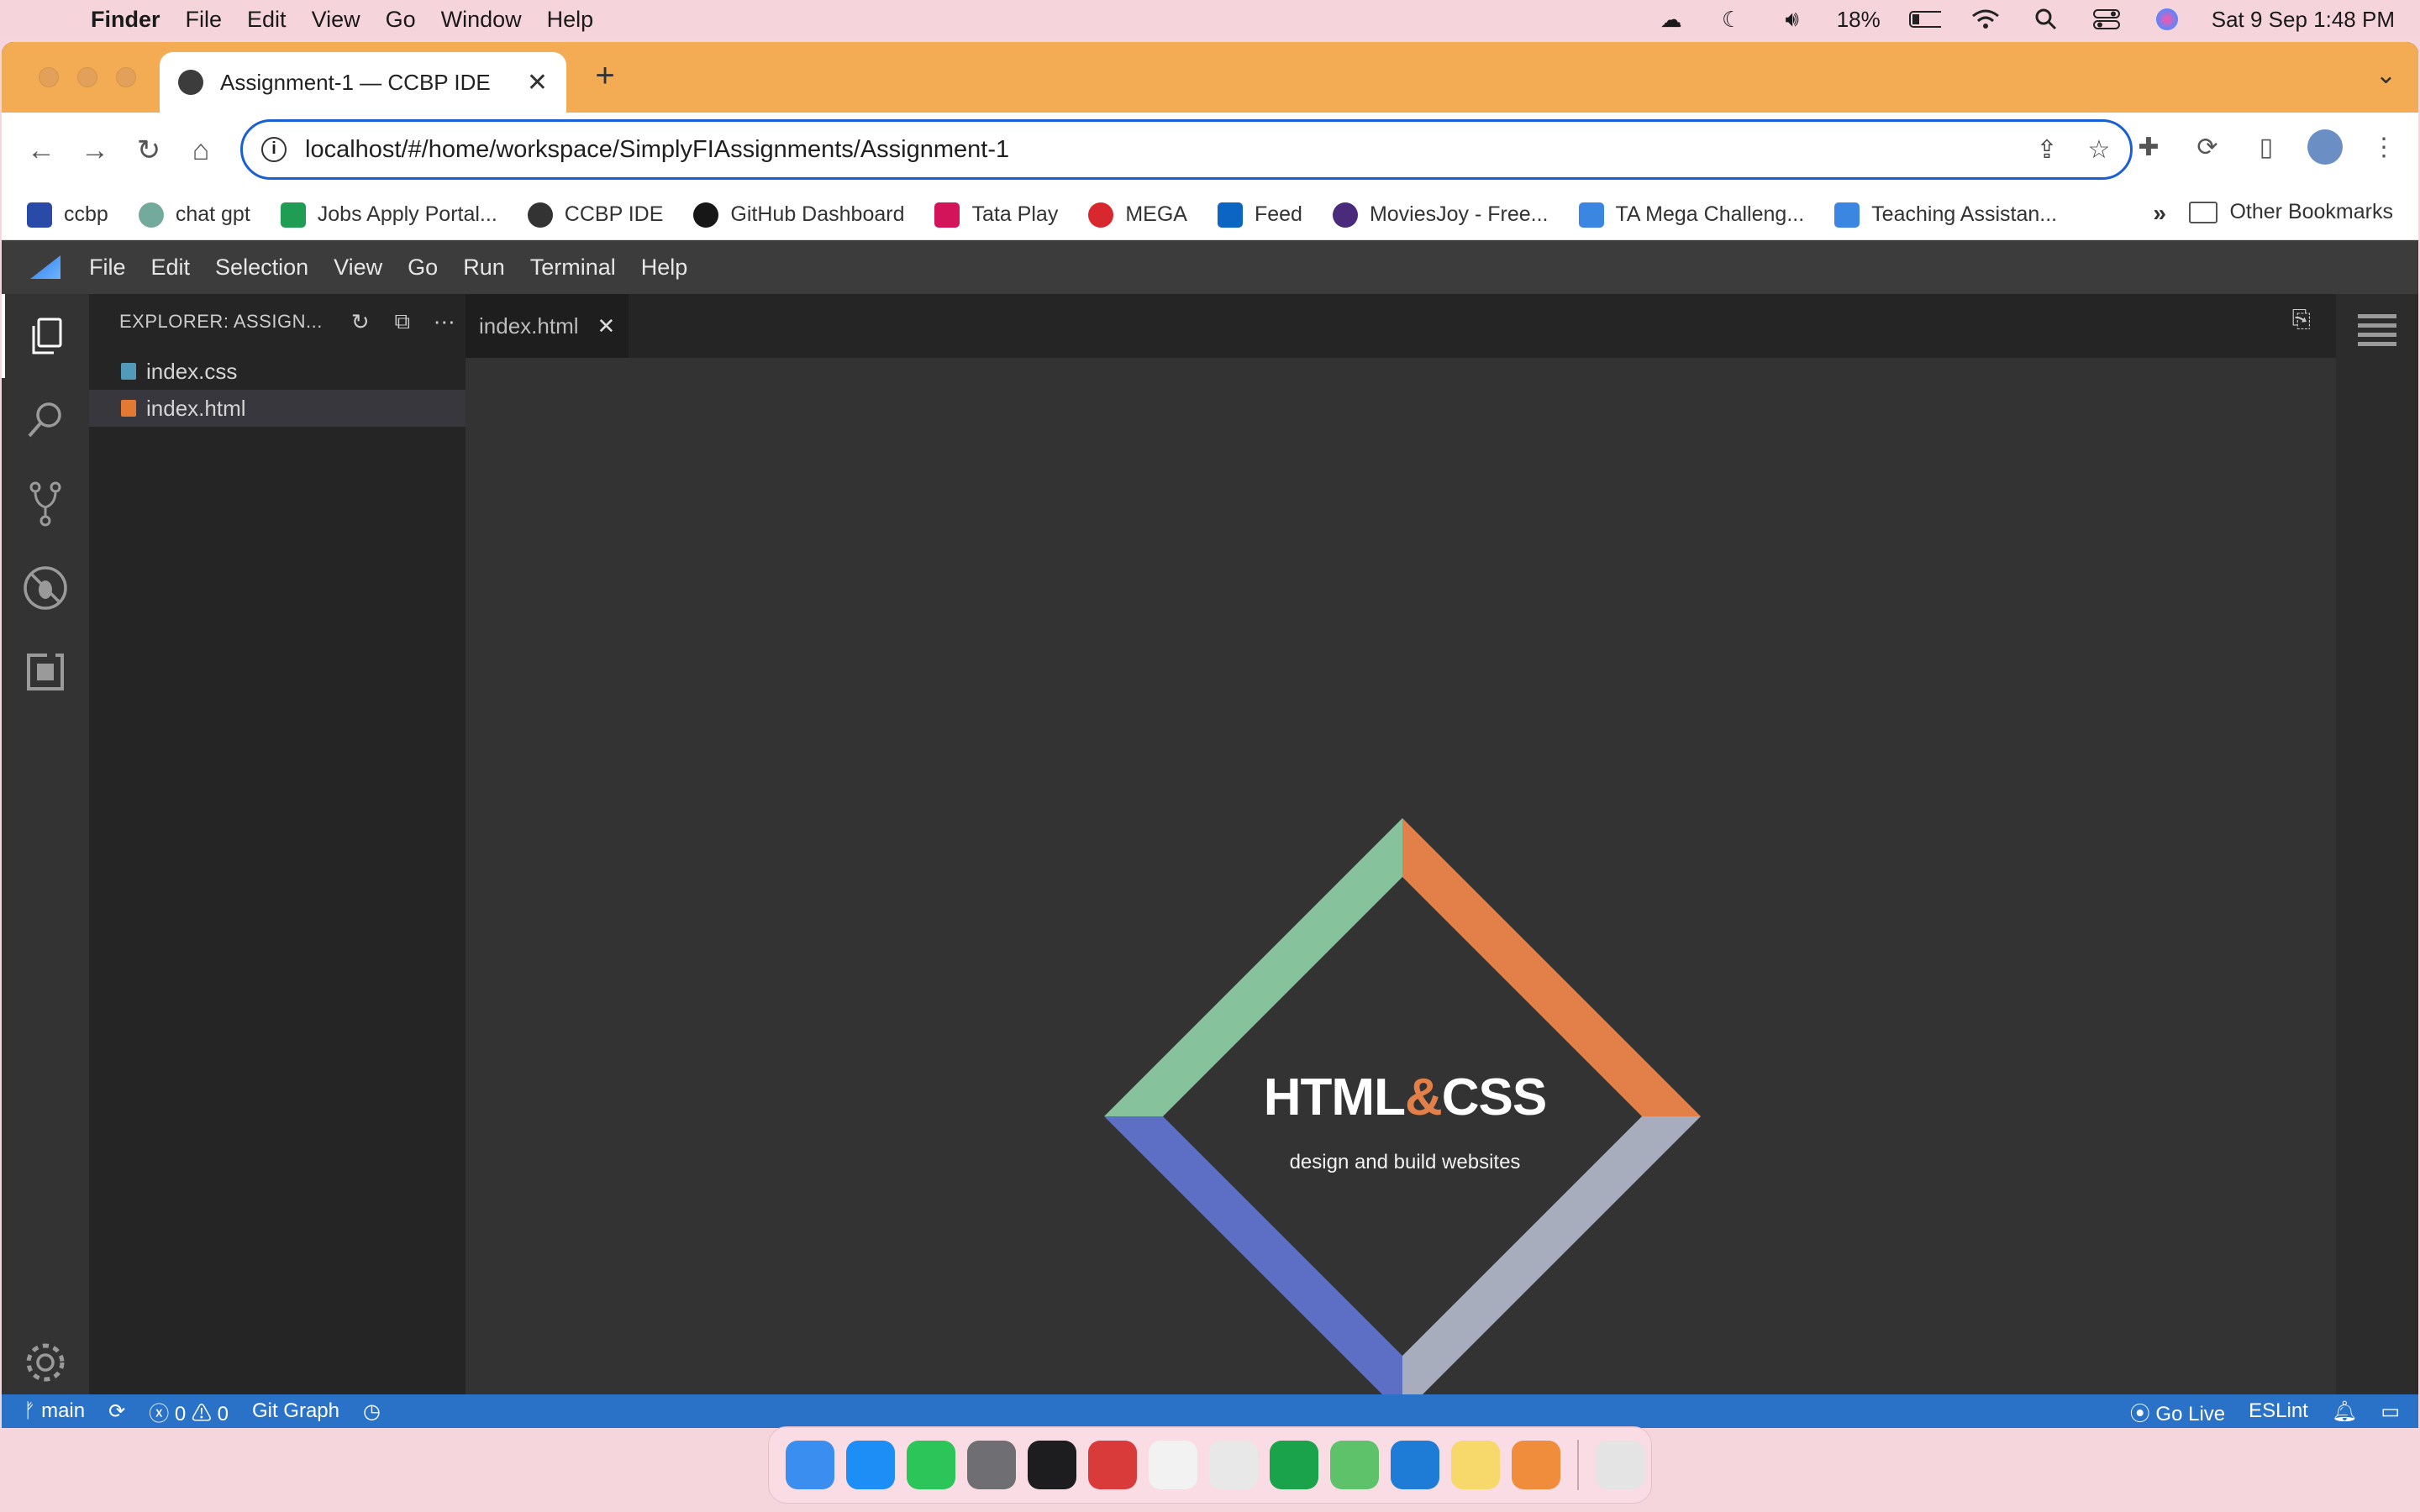  What do you see at coordinates (2159, 213) in the screenshot?
I see `bookmarks-overflow-button: »` at bounding box center [2159, 213].